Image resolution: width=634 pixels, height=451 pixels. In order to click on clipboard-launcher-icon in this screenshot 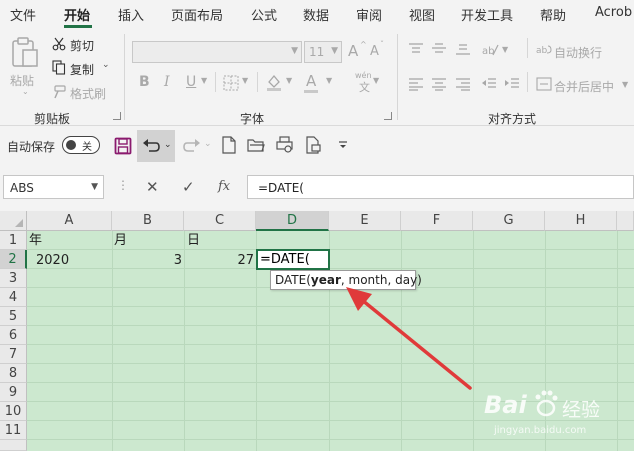, I will do `click(117, 116)`.